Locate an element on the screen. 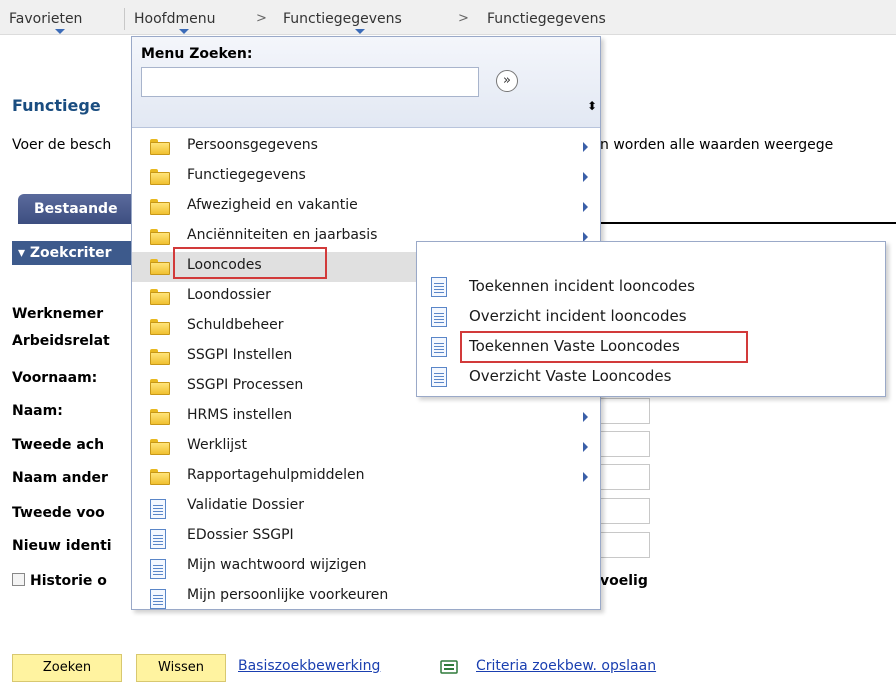  menu-item-label: EDossier SSGPI is located at coordinates (240, 535).